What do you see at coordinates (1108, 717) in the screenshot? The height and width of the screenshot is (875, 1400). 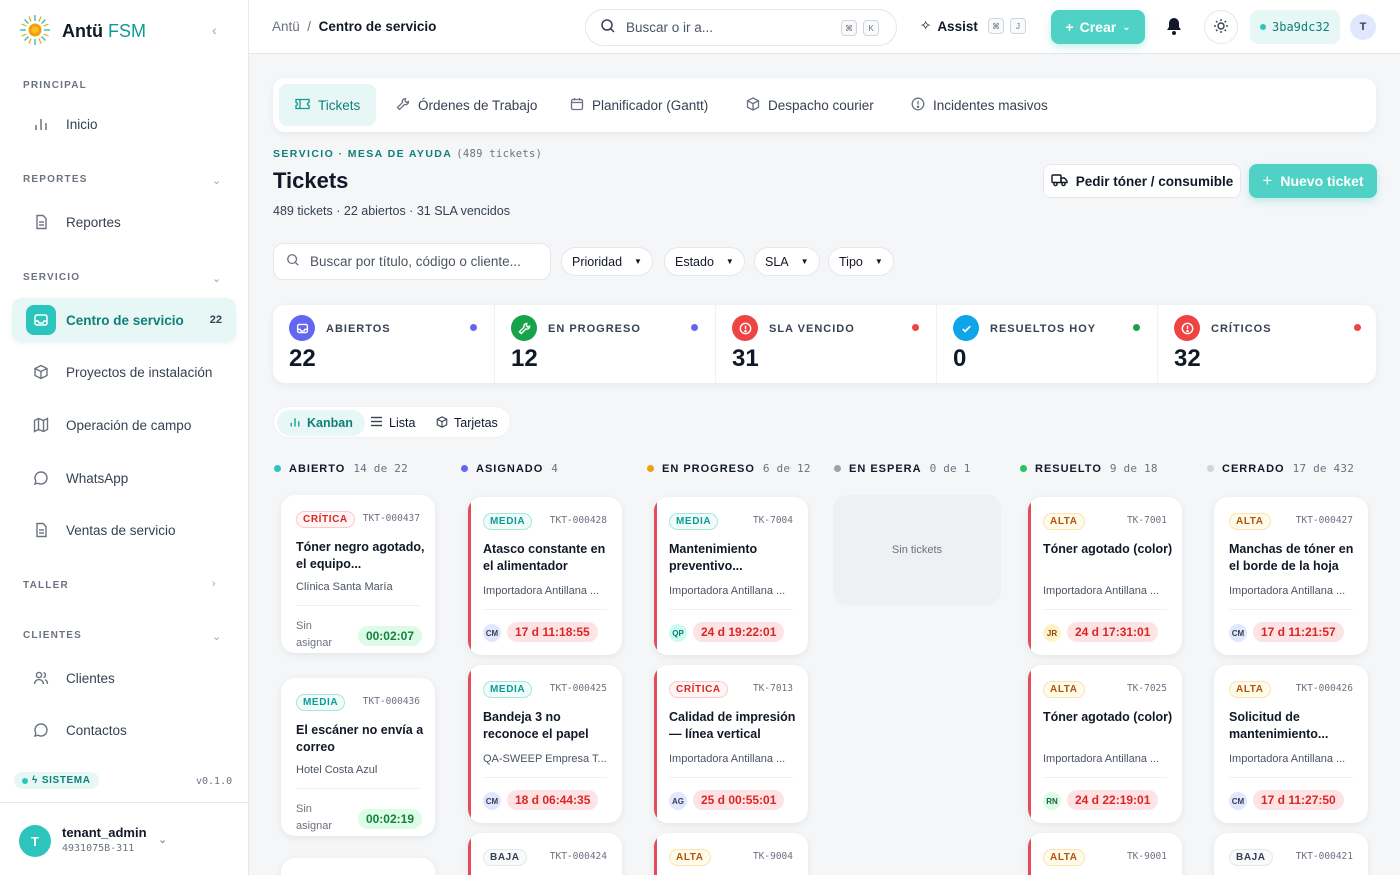 I see `ticket-title: Tóner agotado (color)` at bounding box center [1108, 717].